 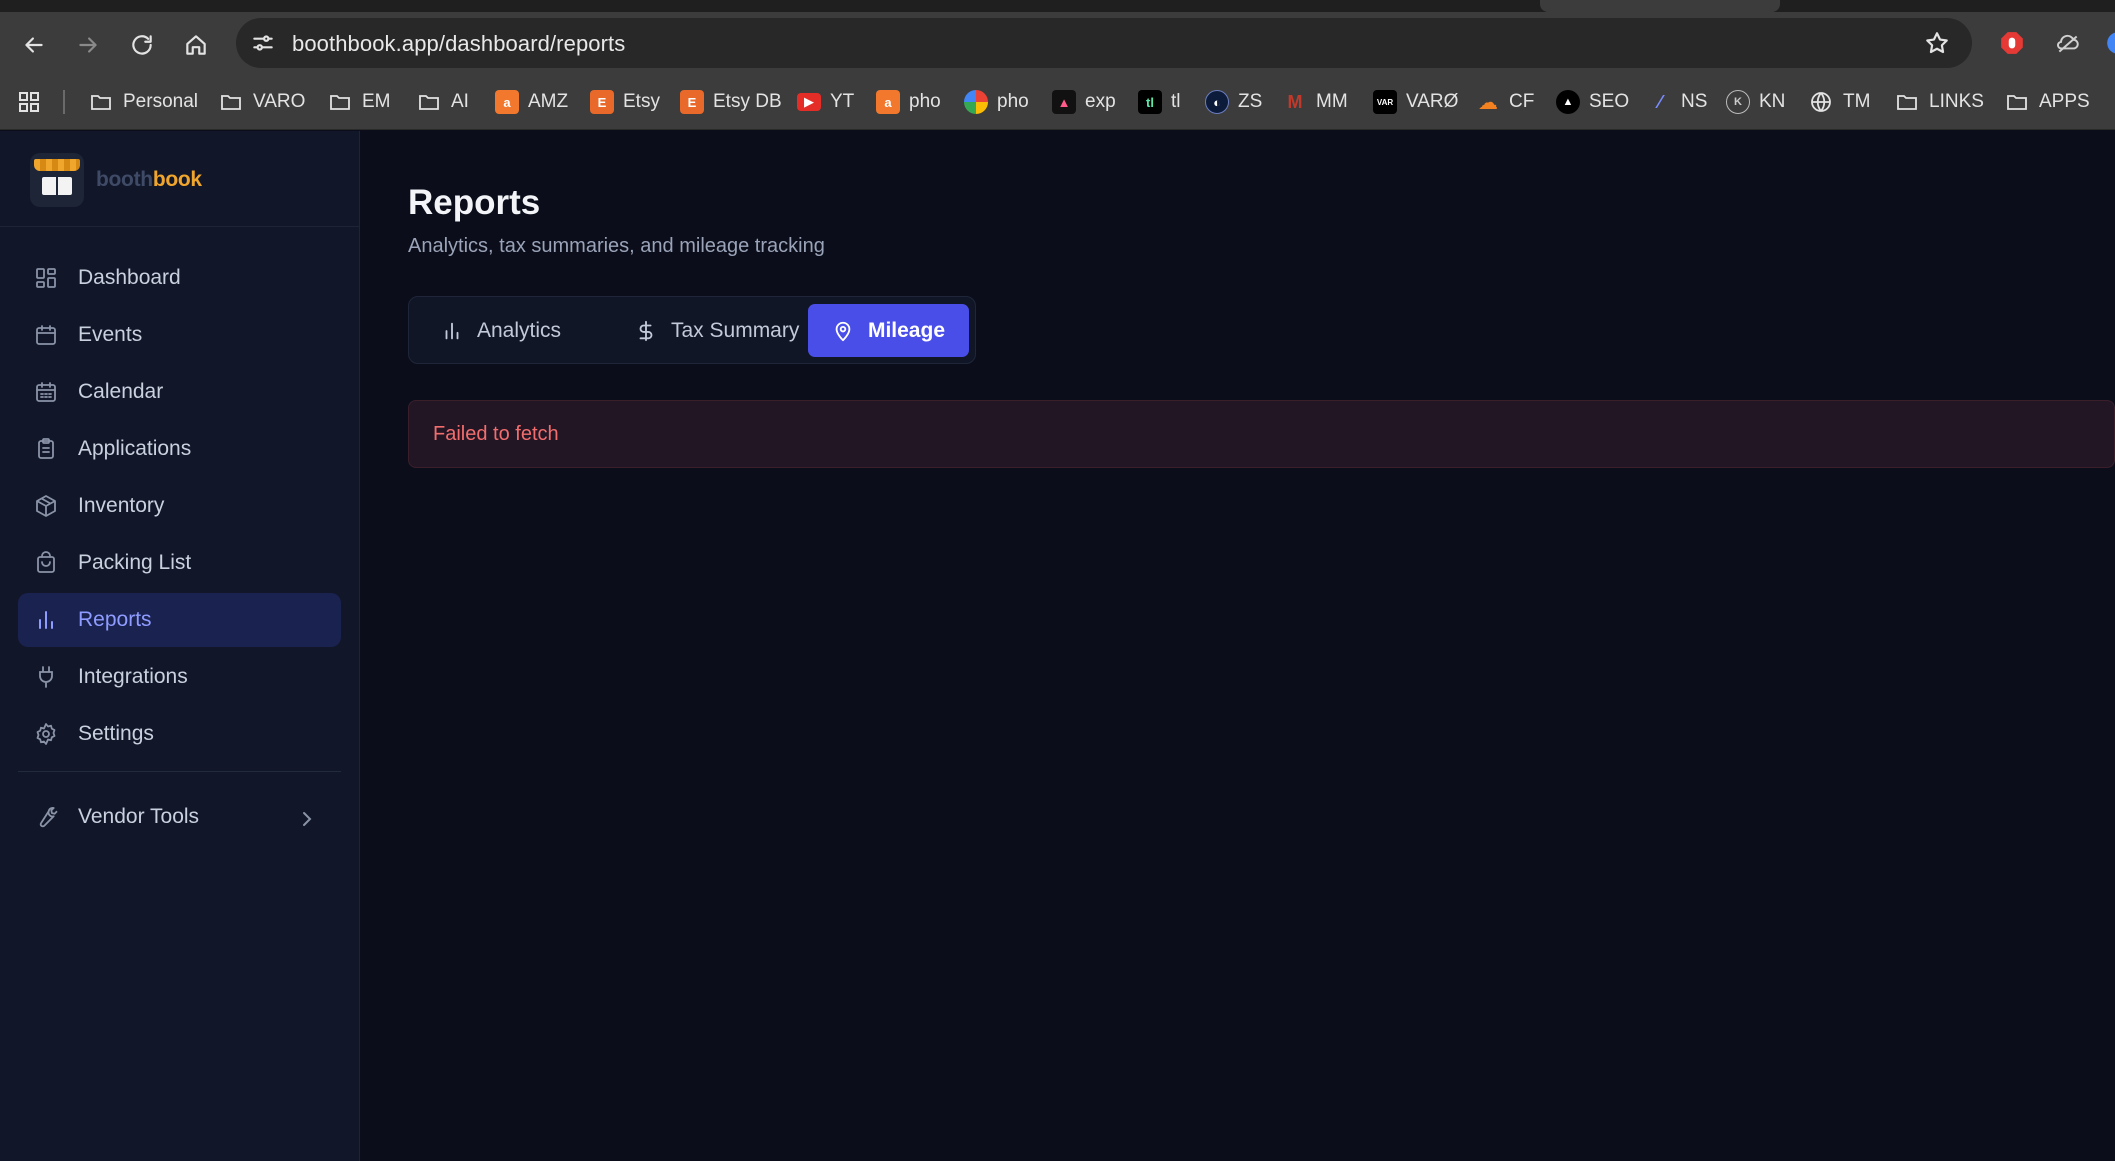 What do you see at coordinates (809, 102) in the screenshot?
I see `youtube-icon: ▶` at bounding box center [809, 102].